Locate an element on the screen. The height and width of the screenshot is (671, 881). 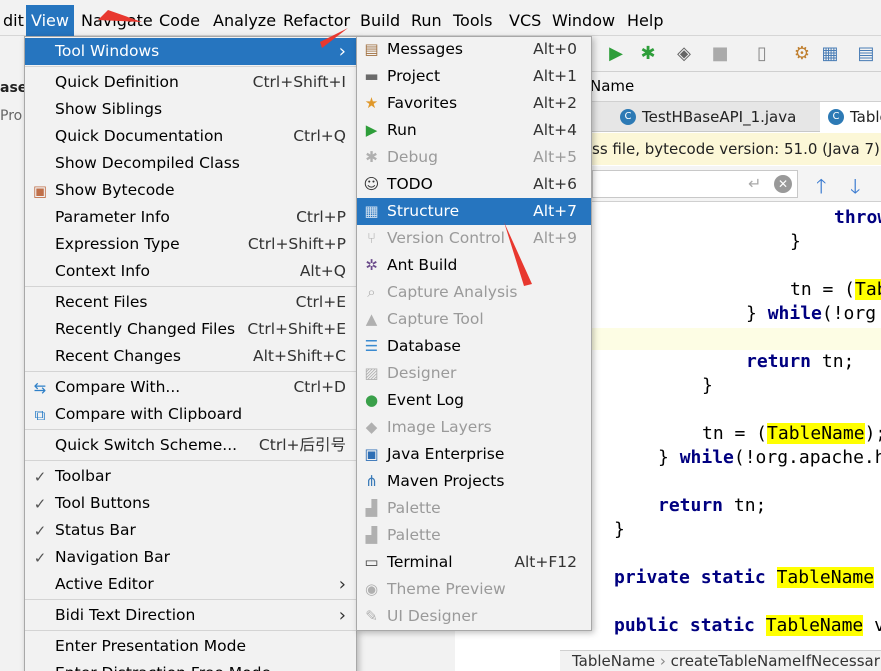
project-view-label: Pro is located at coordinates (11, 116).